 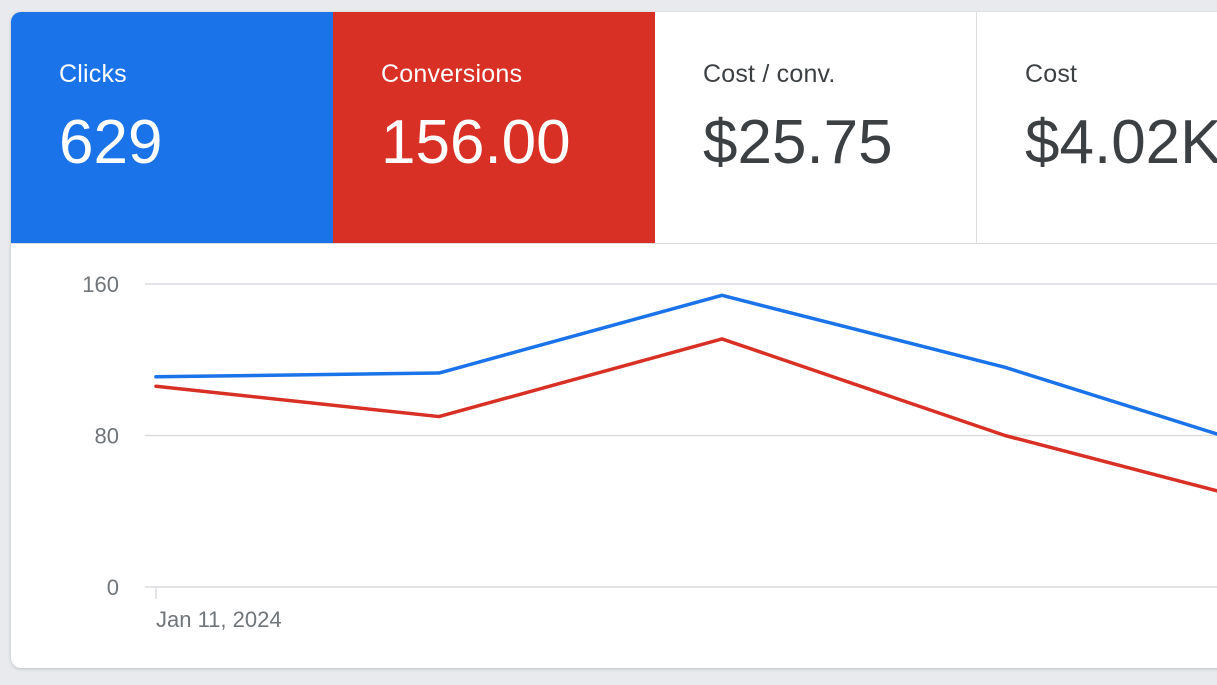 I want to click on metric-tile-clicks: Clicks 629, so click(x=172, y=127).